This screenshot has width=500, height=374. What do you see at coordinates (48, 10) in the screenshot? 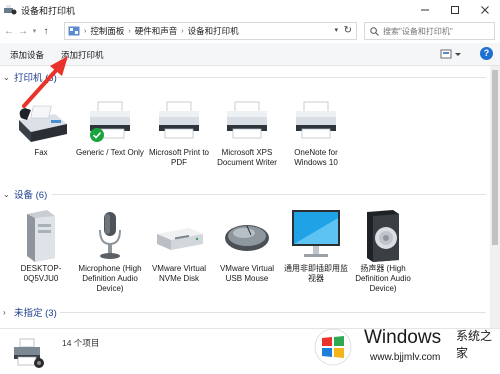
I see `window-title: 设备和打印机` at bounding box center [48, 10].